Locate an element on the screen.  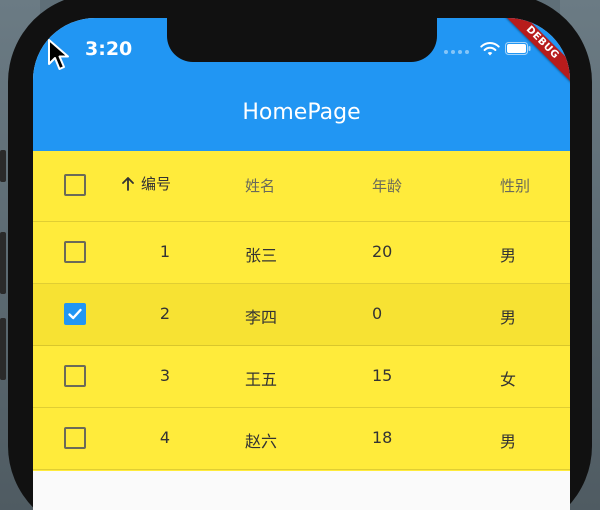
row-checkbox-checked is located at coordinates (75, 314).